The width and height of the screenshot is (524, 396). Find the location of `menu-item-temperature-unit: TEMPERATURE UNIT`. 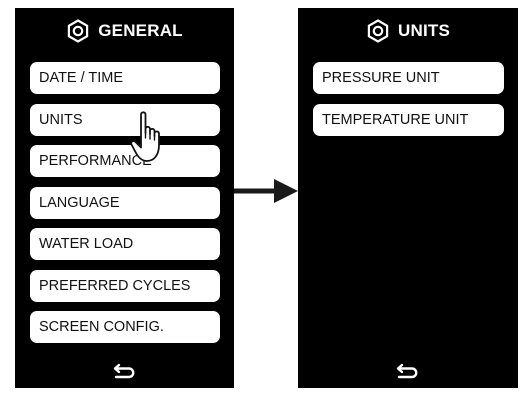

menu-item-temperature-unit: TEMPERATURE UNIT is located at coordinates (408, 119).